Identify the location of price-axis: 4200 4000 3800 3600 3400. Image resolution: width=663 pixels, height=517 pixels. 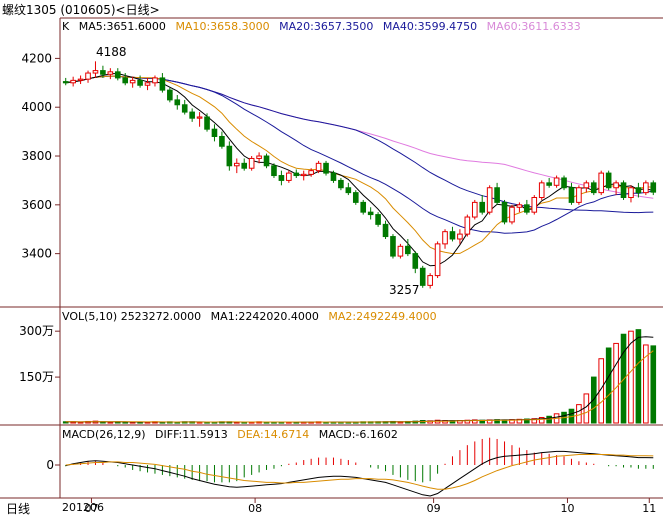
(40, 156).